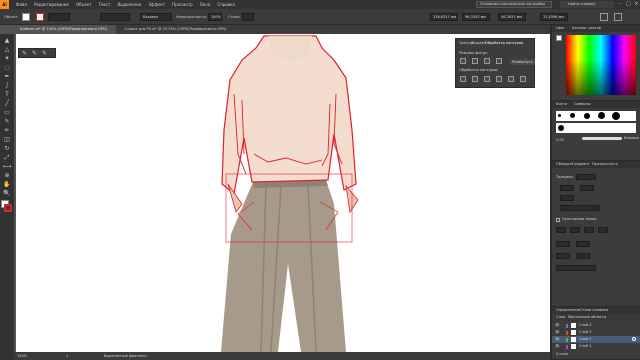  Describe the element at coordinates (605, 164) in the screenshot. I see `tab-transparency: Прозрачность` at that location.